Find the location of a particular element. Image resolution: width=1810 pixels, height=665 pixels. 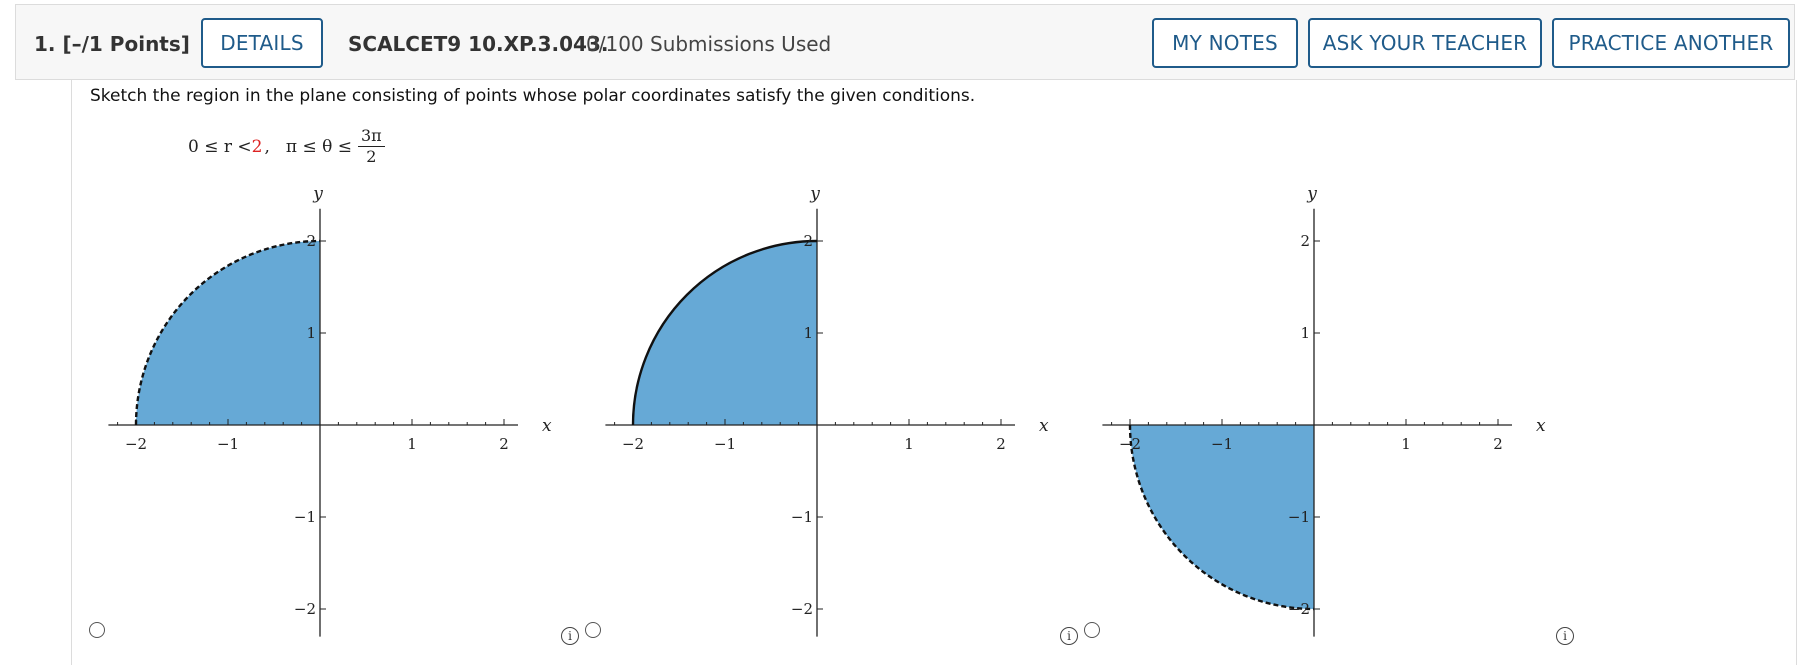

fraction-numerator: 3π is located at coordinates (371, 136).